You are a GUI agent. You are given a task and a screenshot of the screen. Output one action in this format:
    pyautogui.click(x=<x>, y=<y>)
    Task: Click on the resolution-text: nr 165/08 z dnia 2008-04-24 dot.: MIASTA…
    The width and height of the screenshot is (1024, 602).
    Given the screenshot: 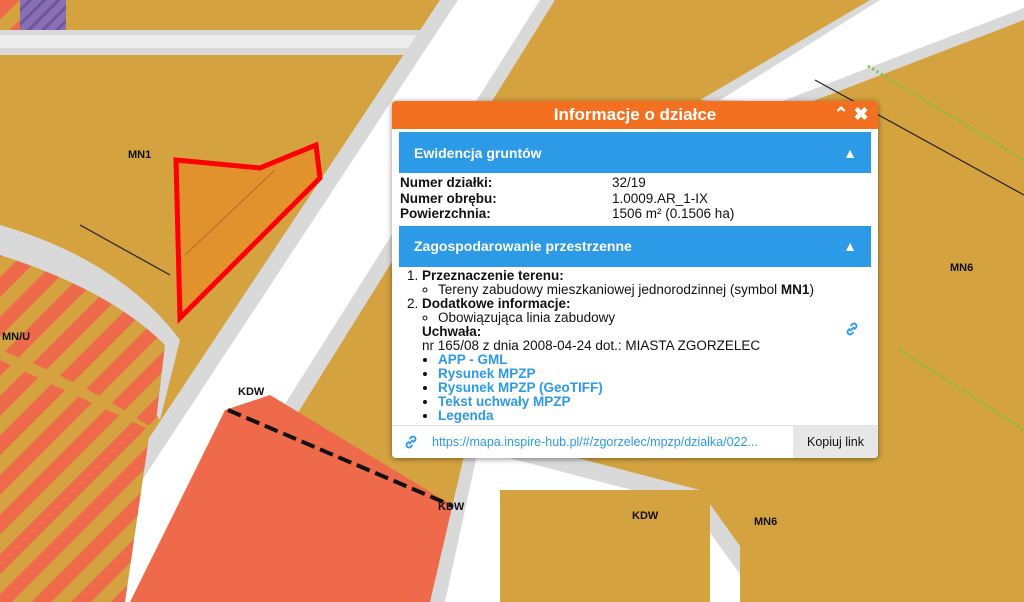 What is the action you would take?
    pyautogui.click(x=591, y=345)
    